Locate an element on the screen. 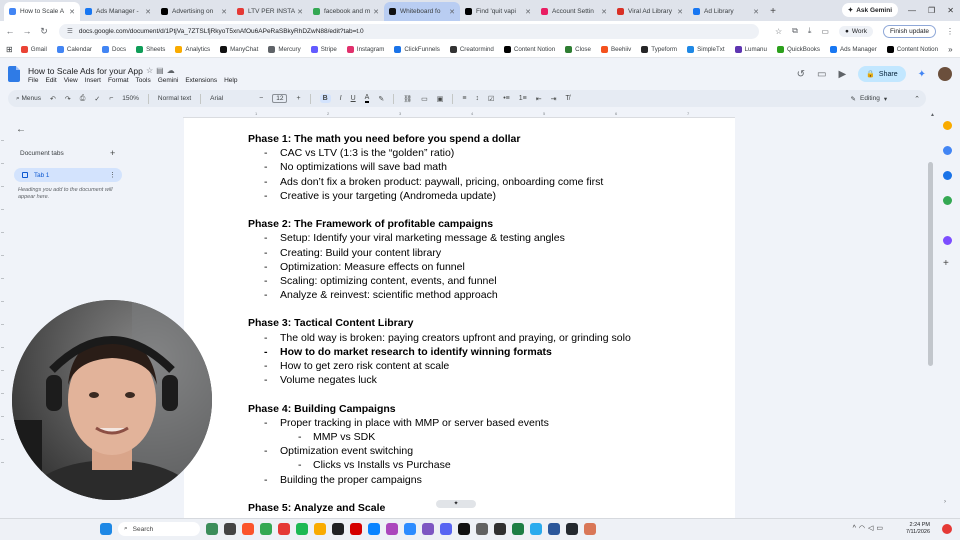 This screenshot has height=540, width=960. notion-icon is located at coordinates (464, 529).